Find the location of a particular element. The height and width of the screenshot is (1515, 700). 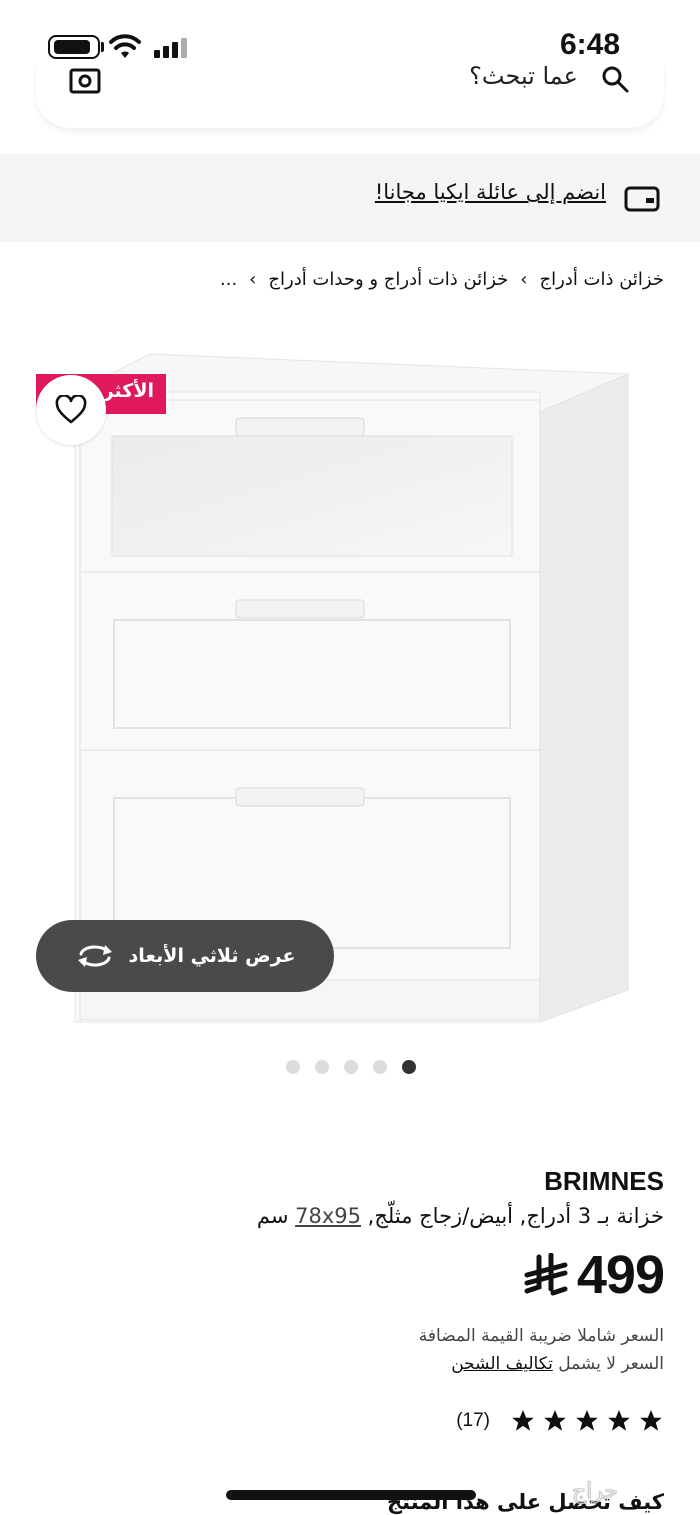

join-family-link: انضم إلى عائلة ايكيا مجانا! is located at coordinates (490, 192).